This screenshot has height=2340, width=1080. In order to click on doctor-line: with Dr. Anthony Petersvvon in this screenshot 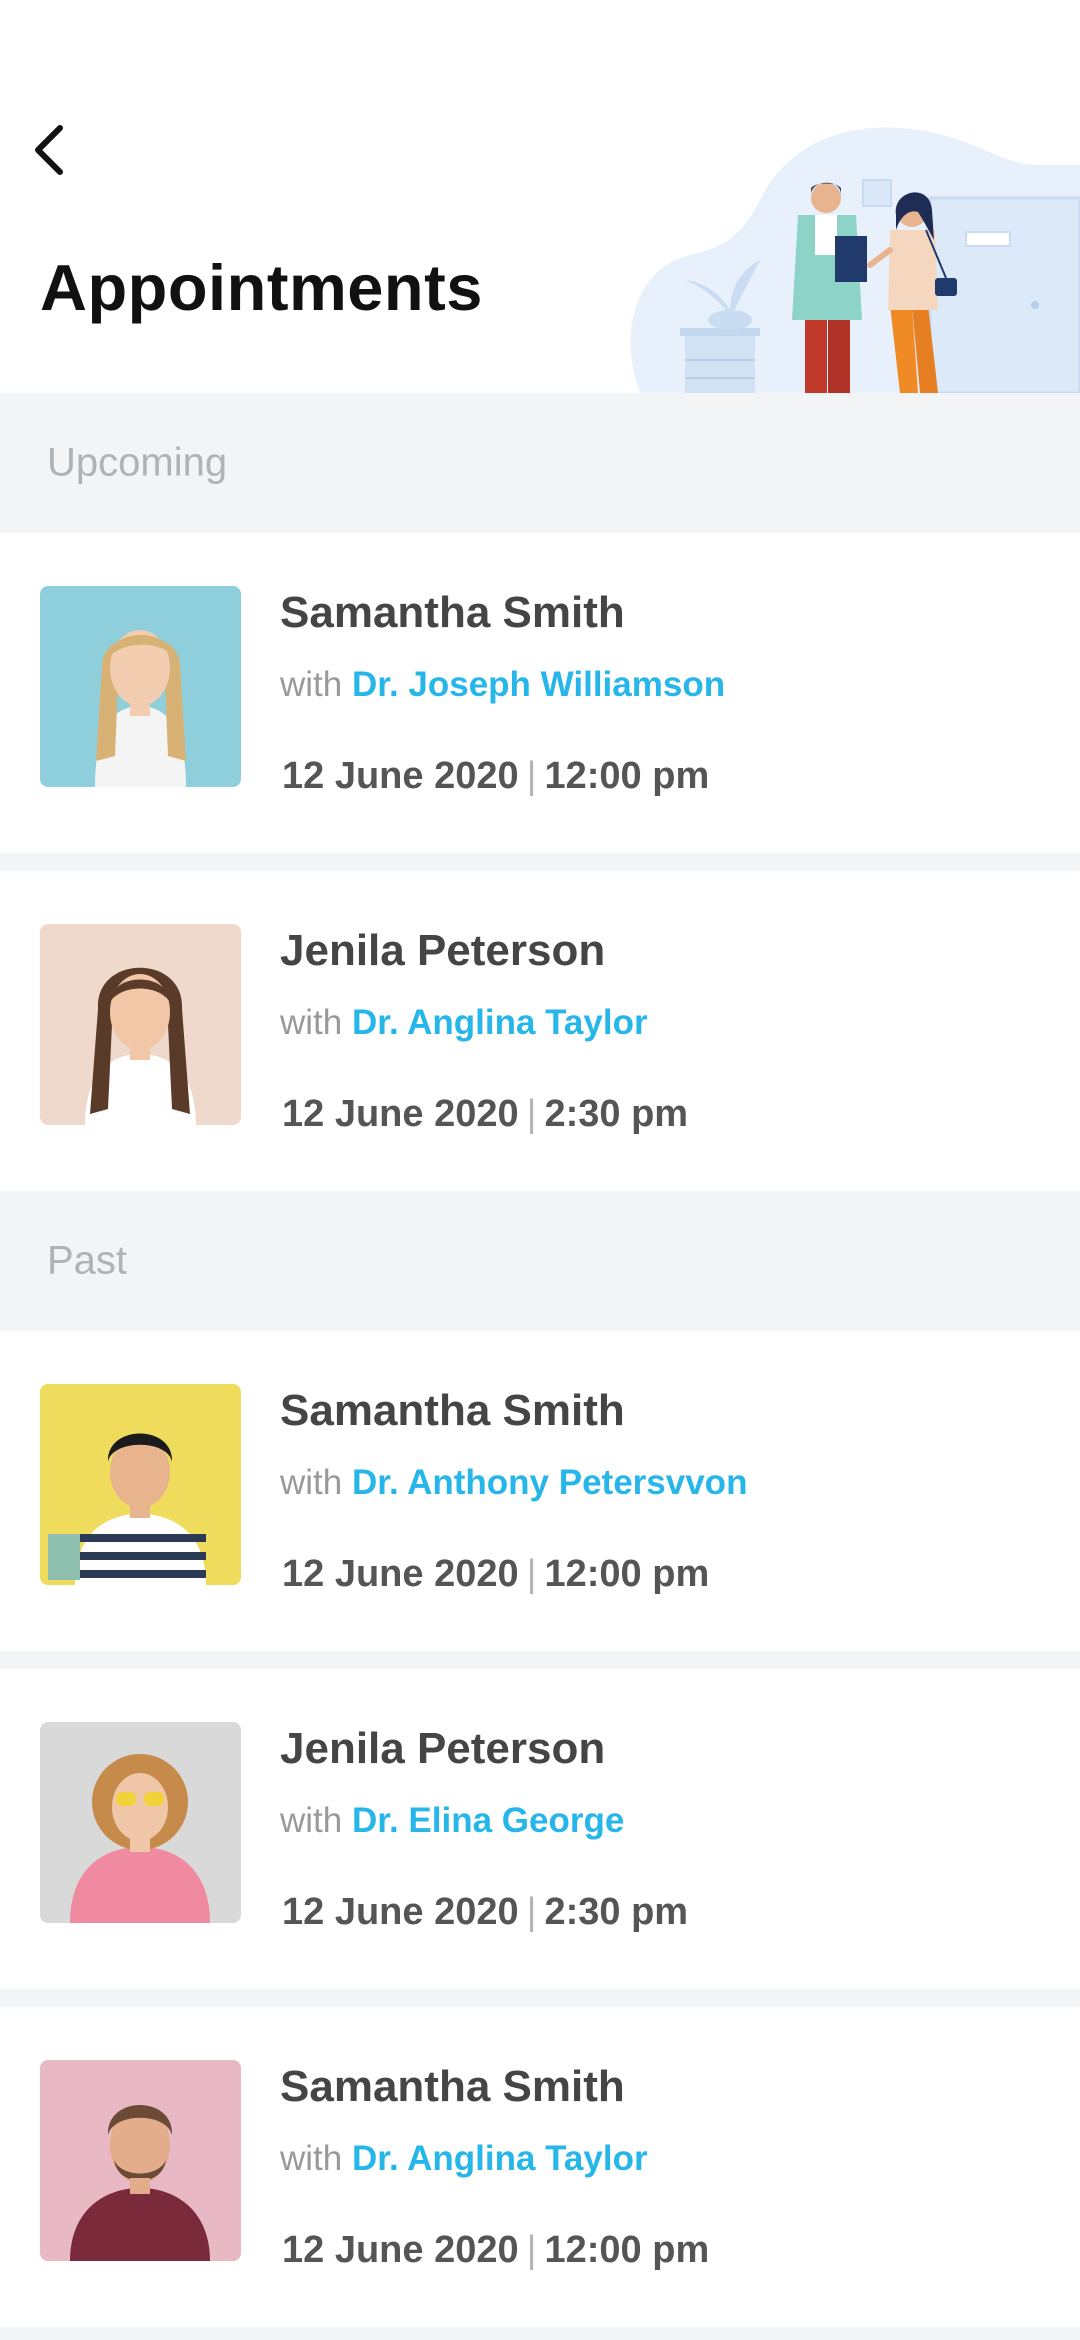, I will do `click(513, 1483)`.